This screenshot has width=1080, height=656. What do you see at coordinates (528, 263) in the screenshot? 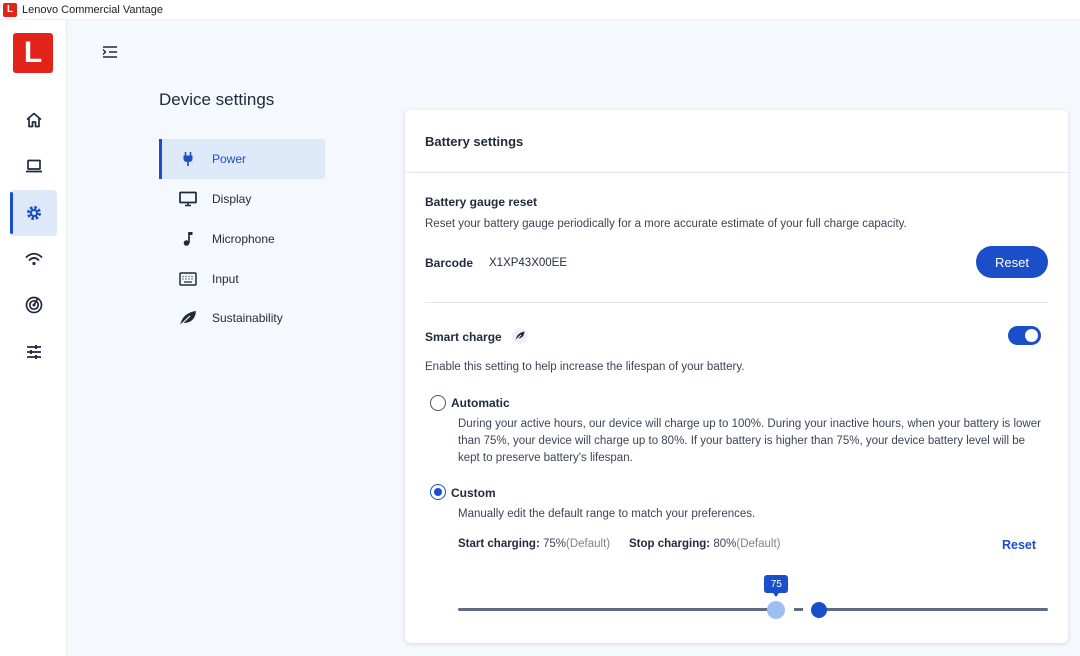
I see `barcode-value: X1XP43X00EE` at bounding box center [528, 263].